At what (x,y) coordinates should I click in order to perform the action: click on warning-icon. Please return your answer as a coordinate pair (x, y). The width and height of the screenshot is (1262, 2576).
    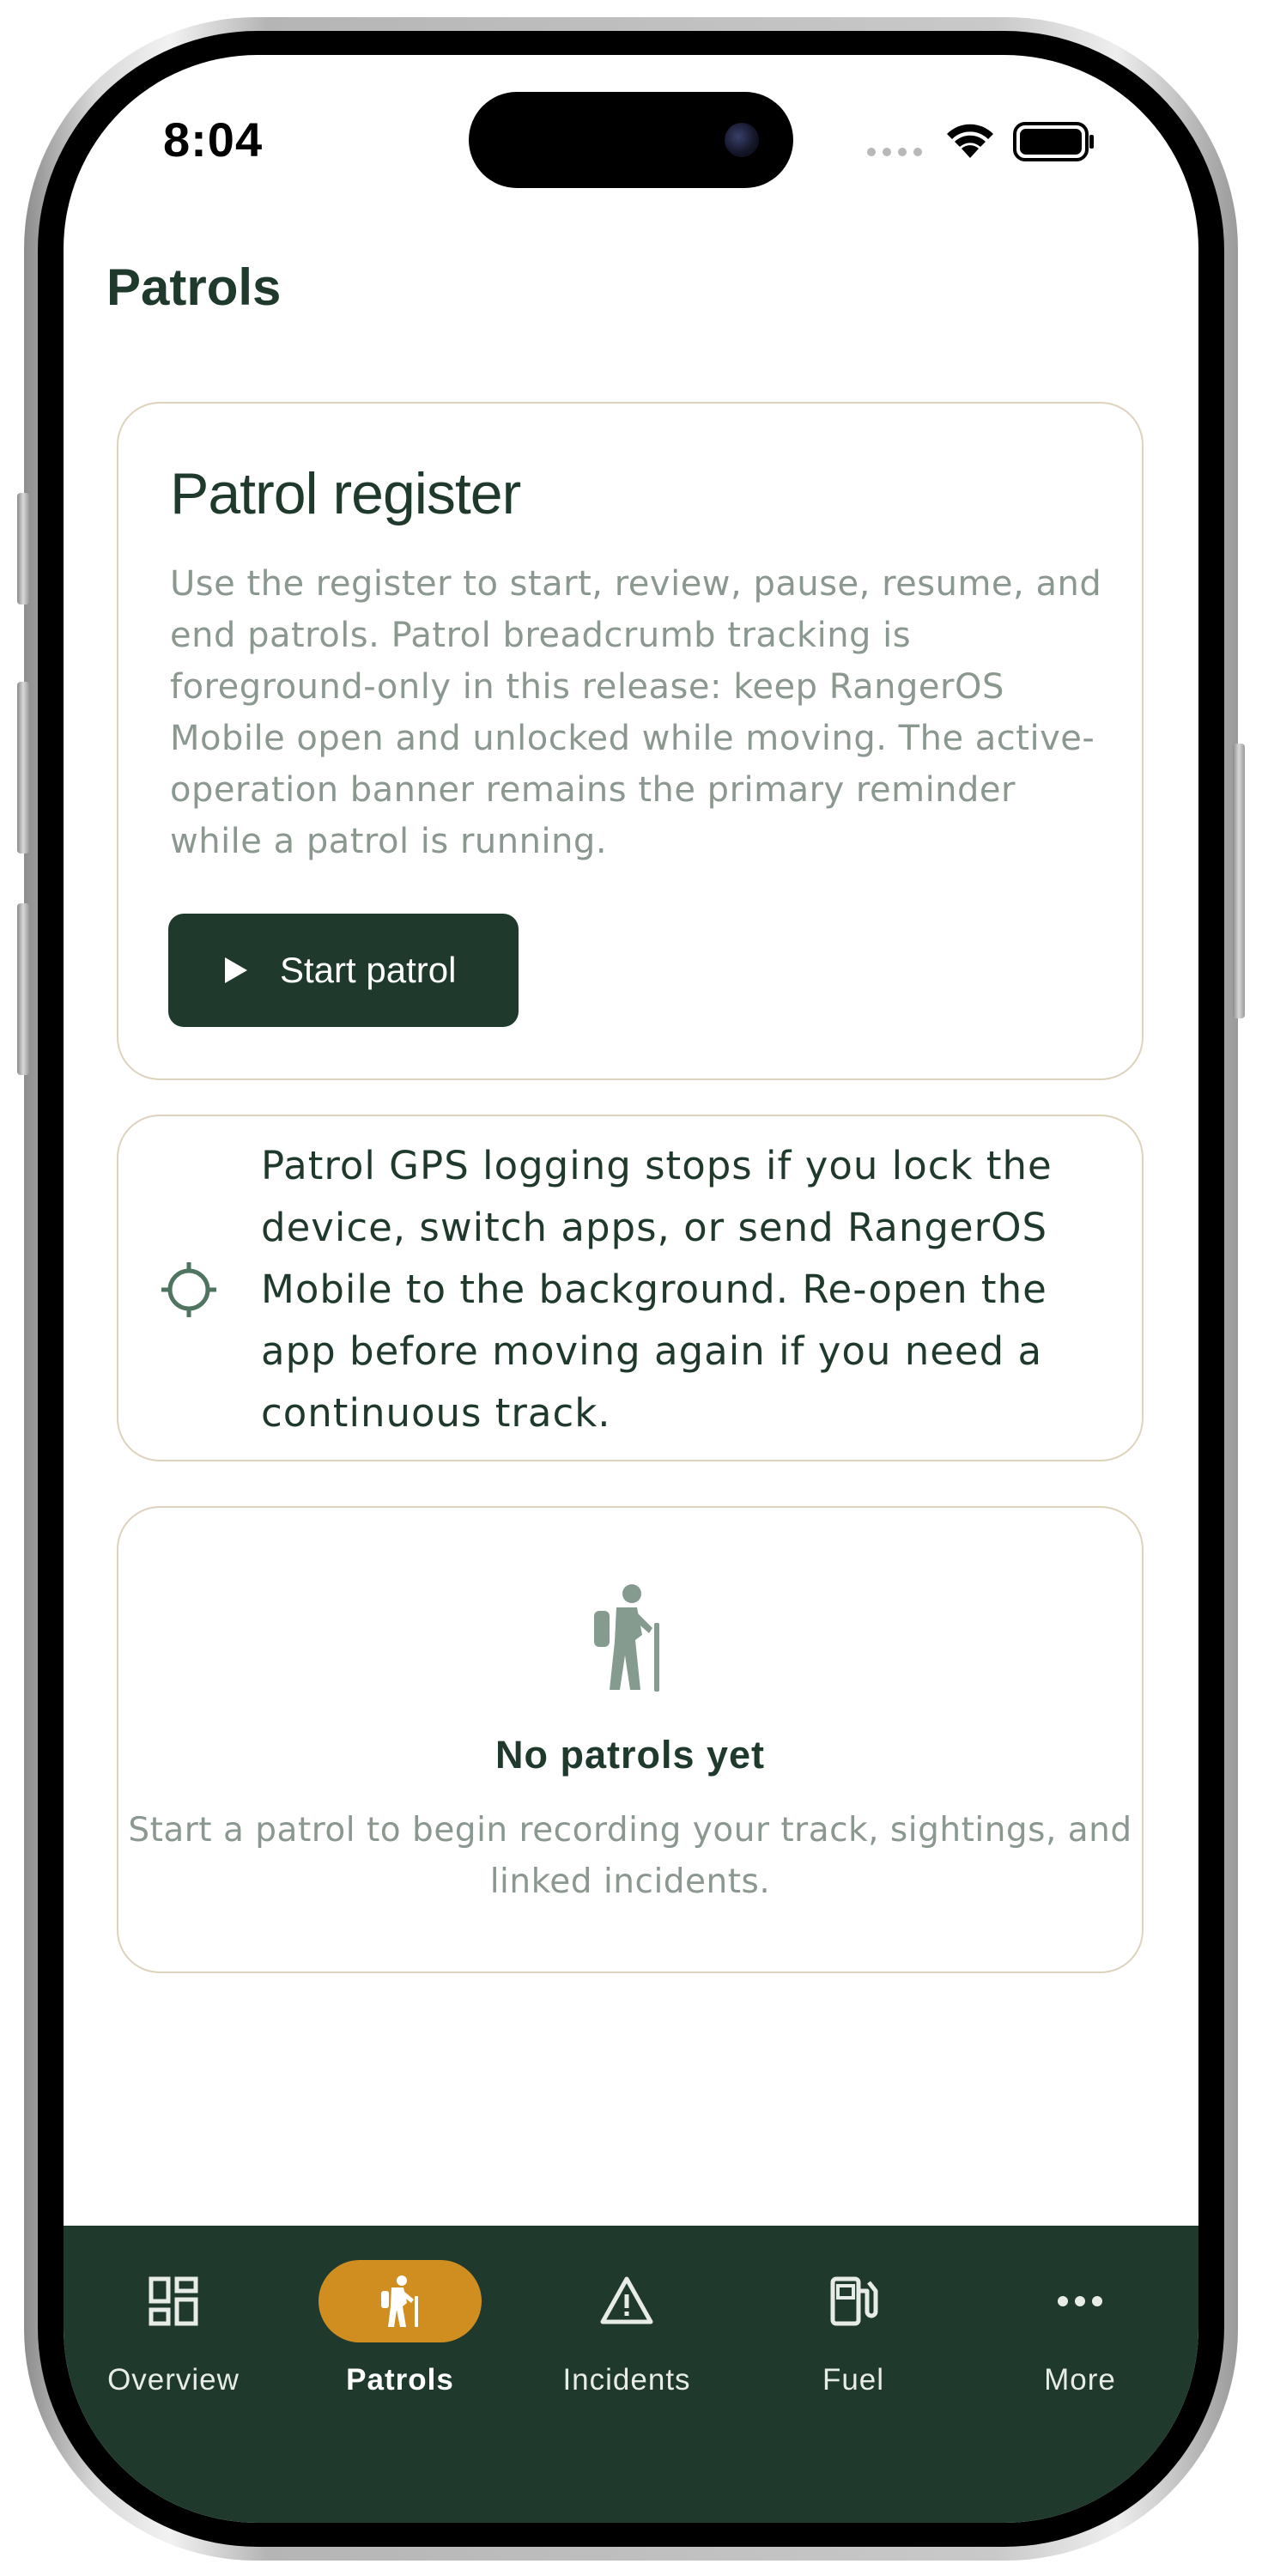
    Looking at the image, I should click on (626, 2300).